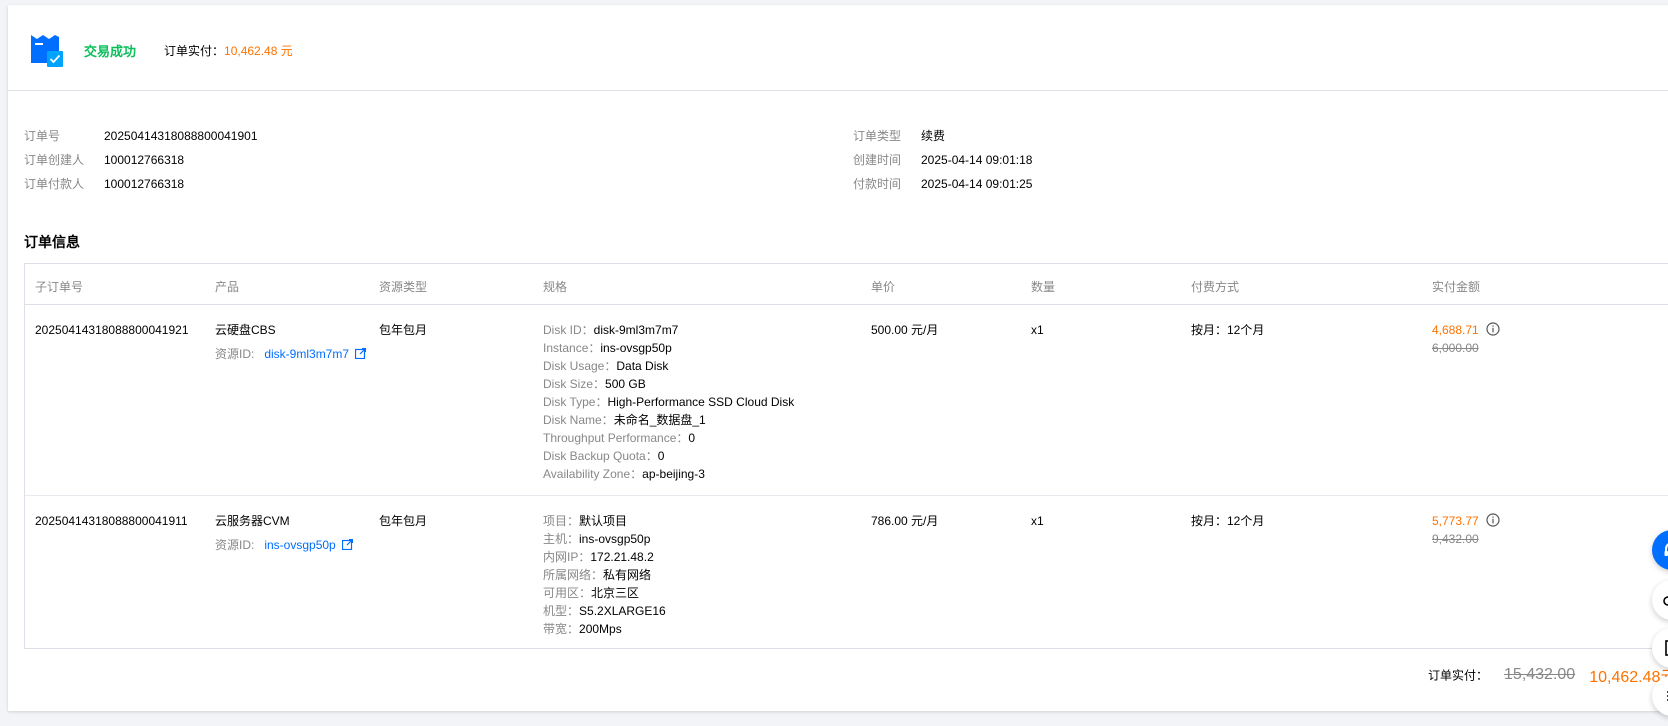 This screenshot has height=726, width=1668. What do you see at coordinates (668, 348) in the screenshot?
I see `spec-item: Instance：ins-ovsgp50p` at bounding box center [668, 348].